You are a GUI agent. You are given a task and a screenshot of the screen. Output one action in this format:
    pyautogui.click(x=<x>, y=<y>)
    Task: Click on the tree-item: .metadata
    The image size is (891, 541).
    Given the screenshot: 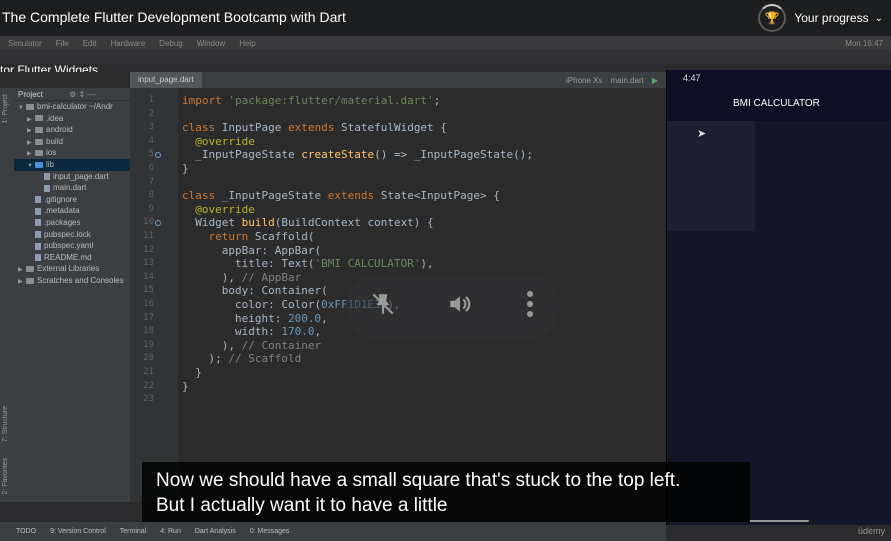 What is the action you would take?
    pyautogui.click(x=72, y=211)
    